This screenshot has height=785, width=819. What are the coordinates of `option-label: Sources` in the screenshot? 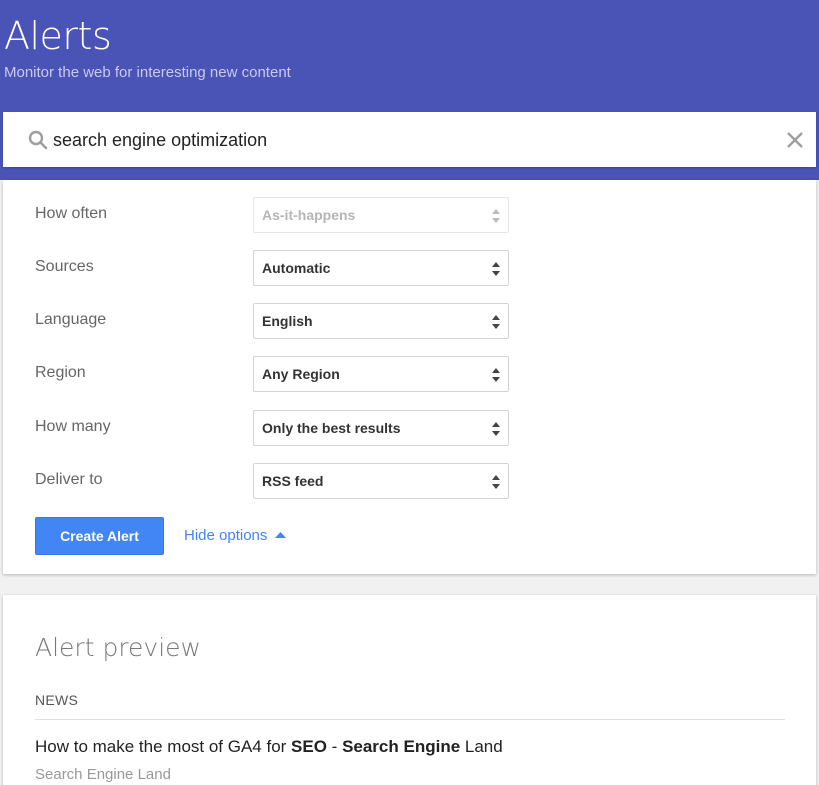 It's located at (64, 266).